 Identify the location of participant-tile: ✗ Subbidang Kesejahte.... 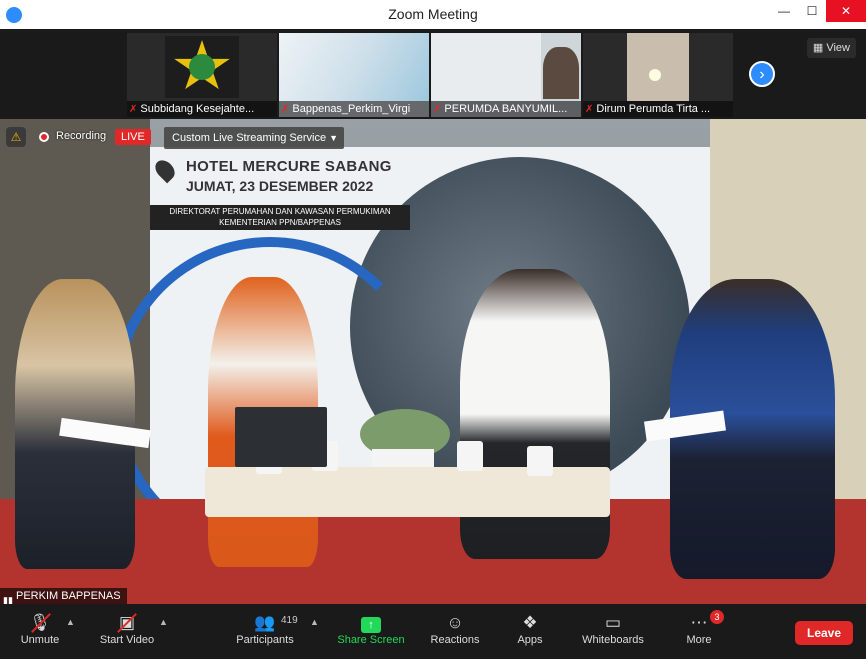
(202, 75).